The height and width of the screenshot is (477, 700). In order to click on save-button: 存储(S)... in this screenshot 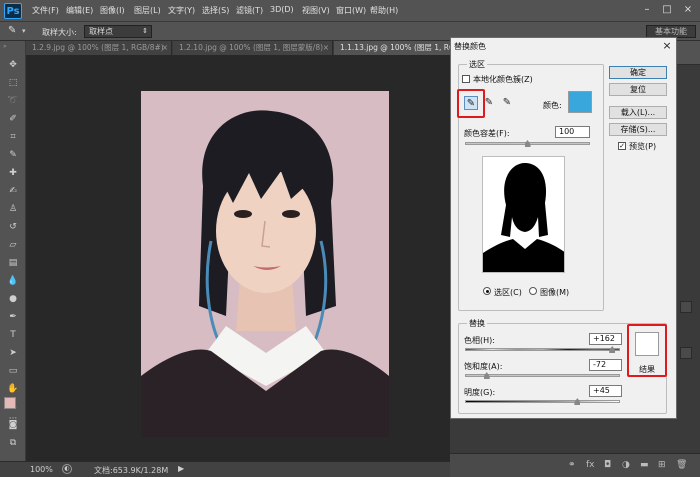, I will do `click(638, 129)`.